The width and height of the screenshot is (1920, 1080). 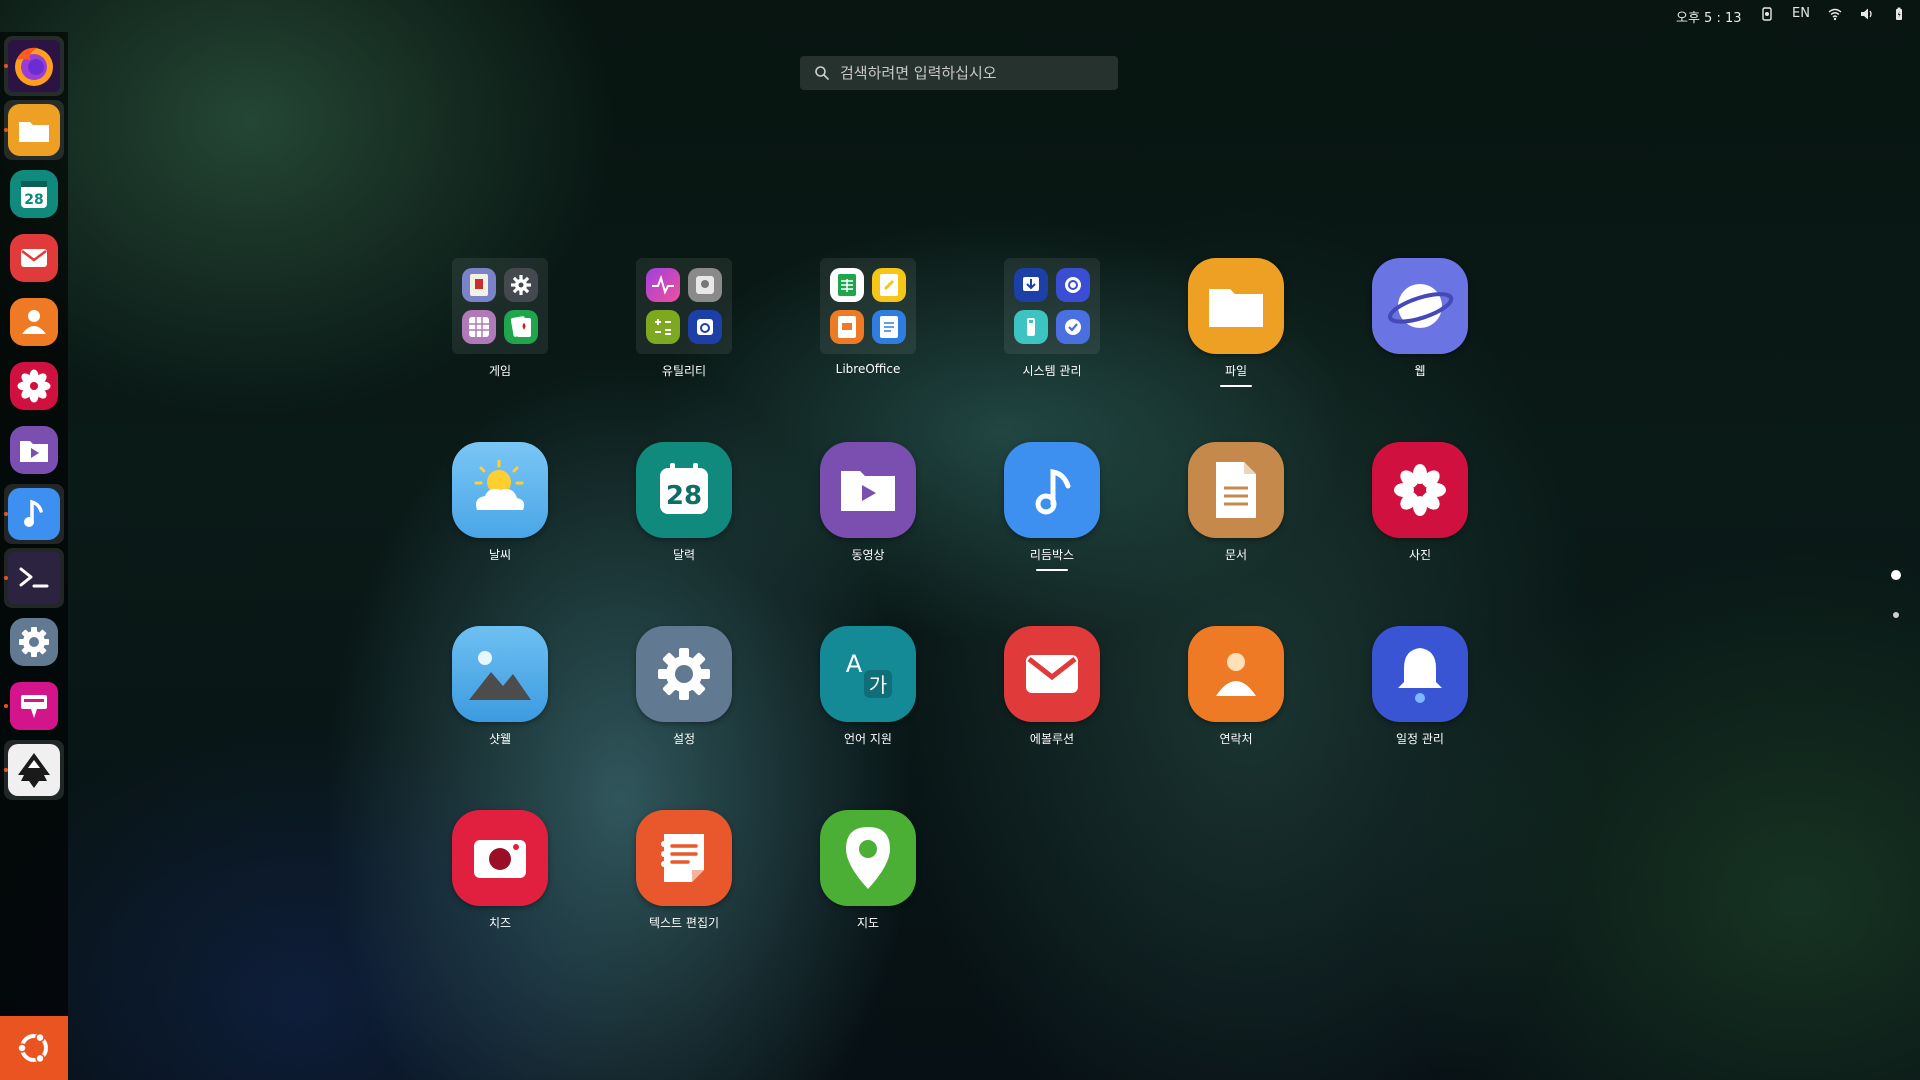 I want to click on map-pin-icon, so click(x=868, y=858).